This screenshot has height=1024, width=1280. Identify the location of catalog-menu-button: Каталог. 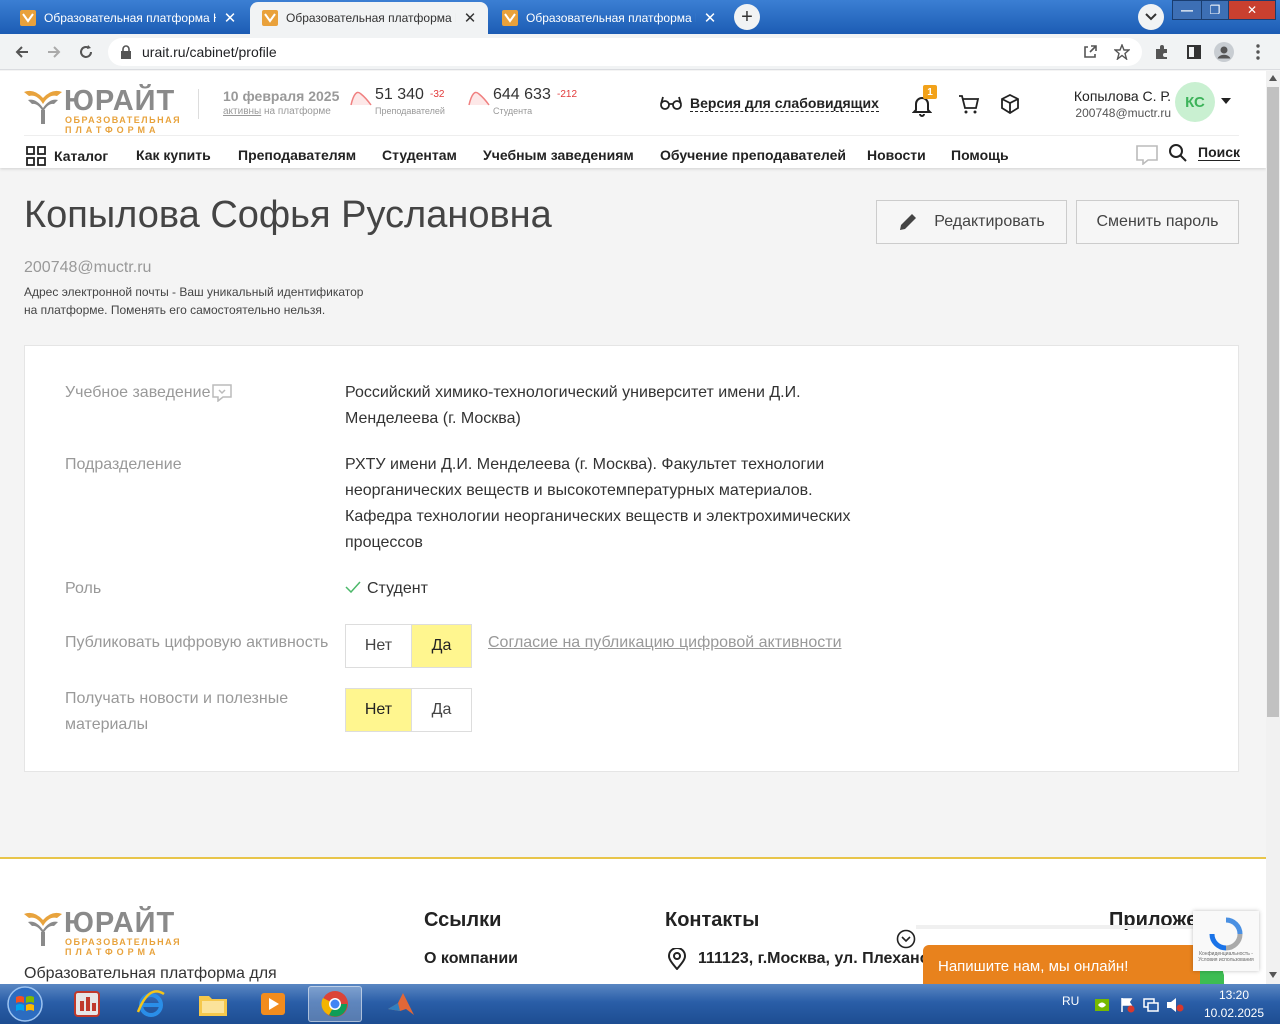
(67, 156).